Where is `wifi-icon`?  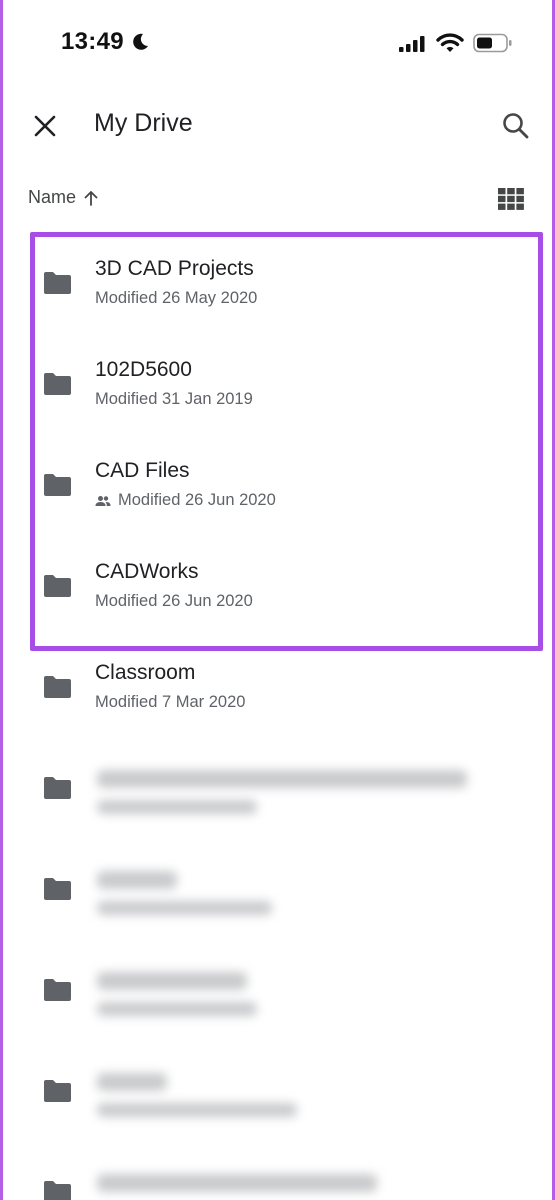
wifi-icon is located at coordinates (450, 42).